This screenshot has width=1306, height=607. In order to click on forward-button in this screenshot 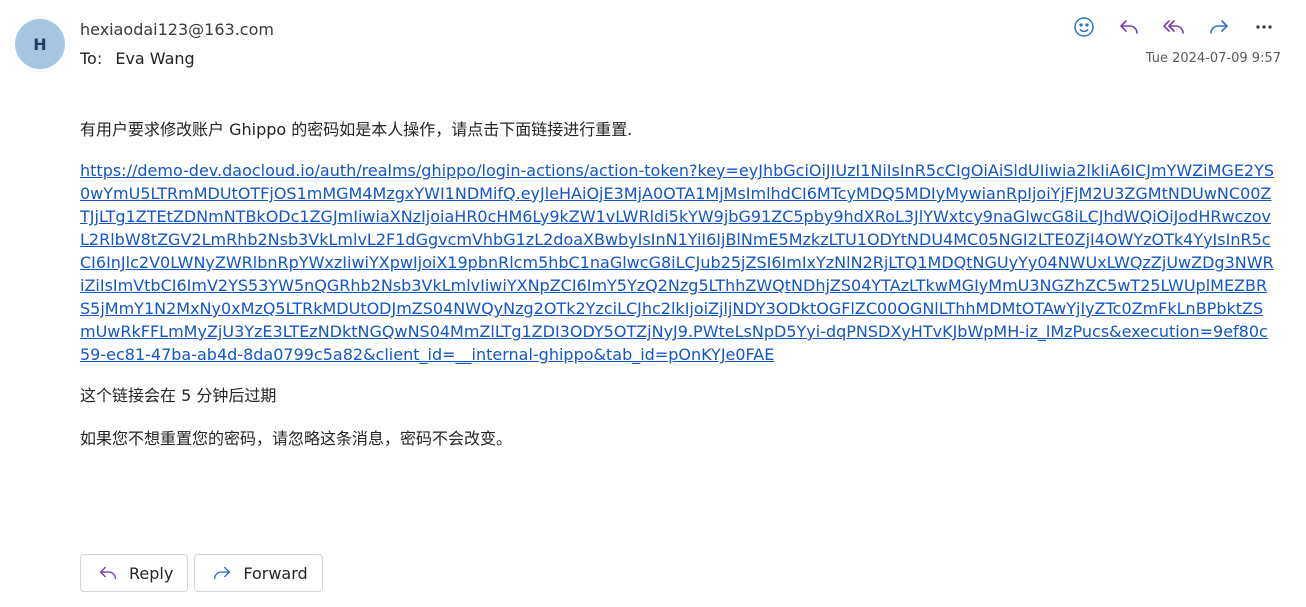, I will do `click(1218, 27)`.